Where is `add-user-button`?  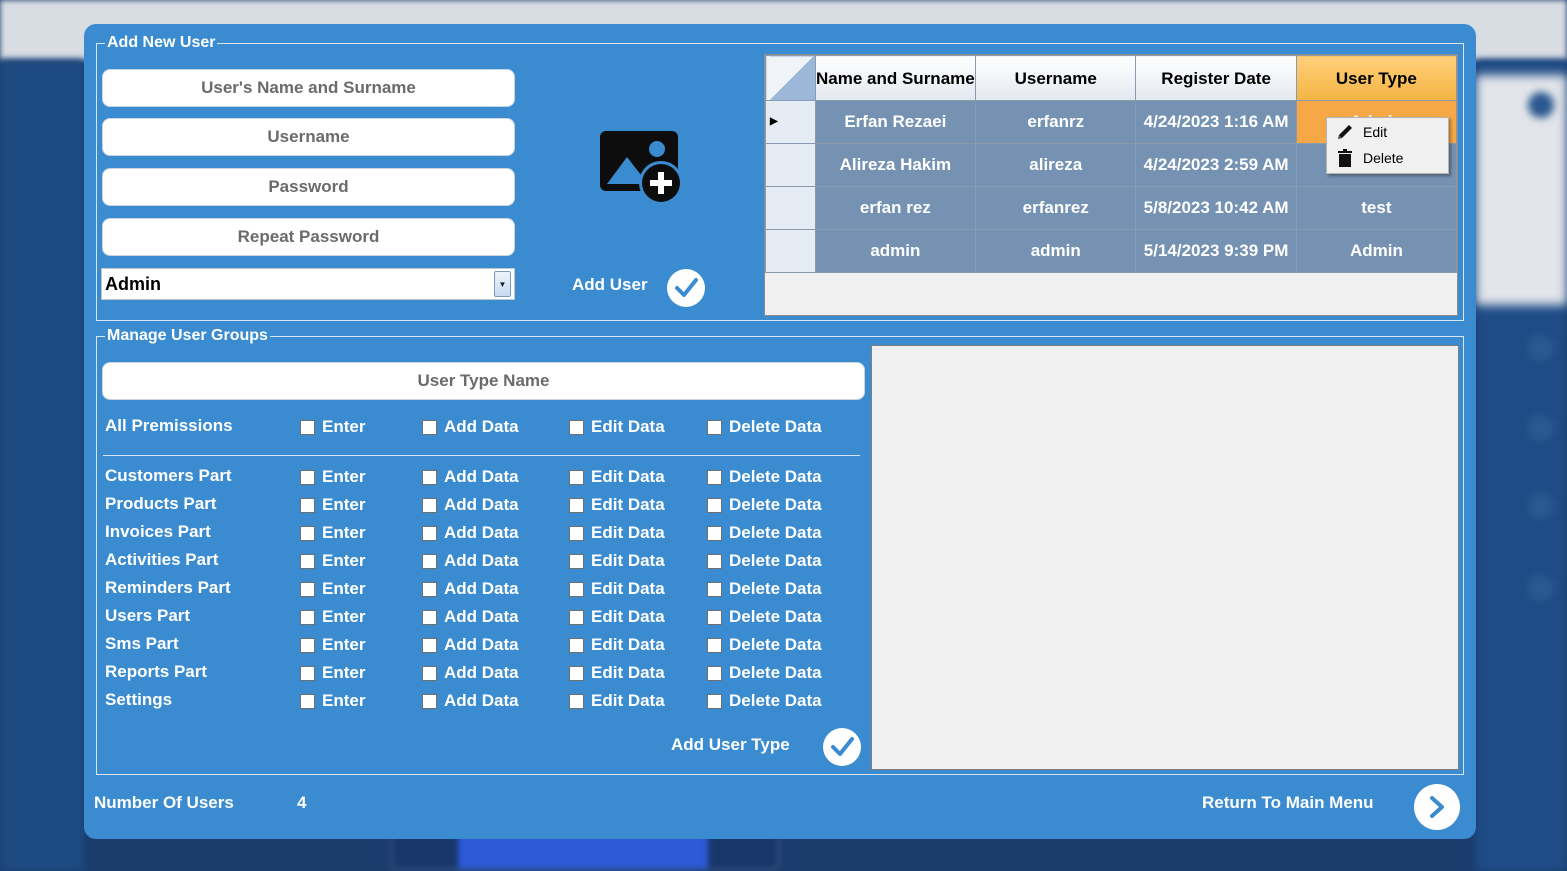
add-user-button is located at coordinates (686, 288).